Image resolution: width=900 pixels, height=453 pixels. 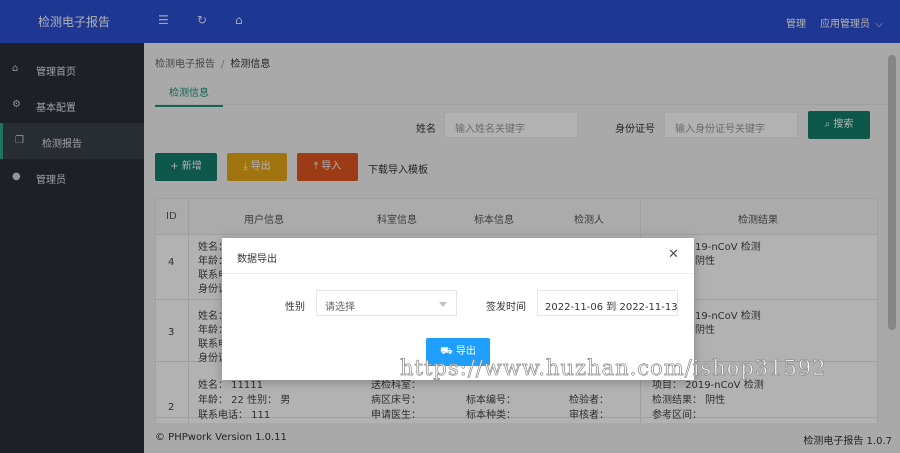 What do you see at coordinates (458, 256) in the screenshot?
I see `dialog-header: 数据导出 ✕` at bounding box center [458, 256].